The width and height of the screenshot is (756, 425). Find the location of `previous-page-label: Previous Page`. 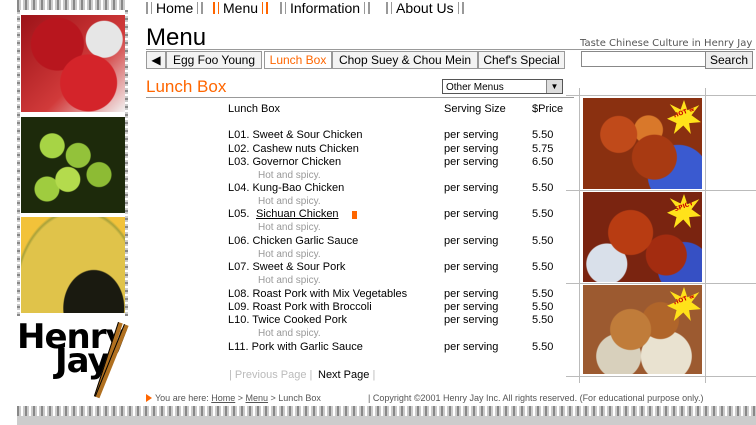

previous-page-label: Previous Page is located at coordinates (270, 375).